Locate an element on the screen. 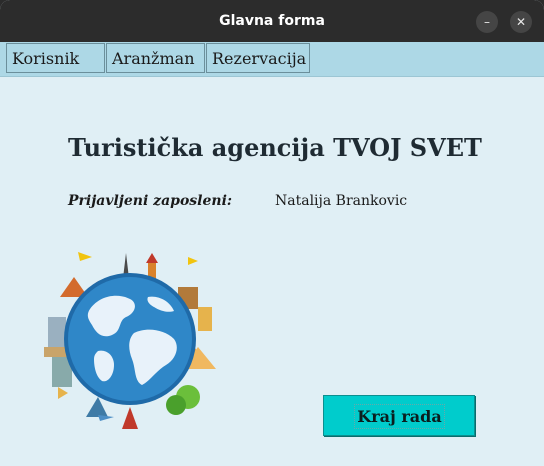 This screenshot has width=544, height=466. travel-globe-illustration is located at coordinates (130, 340).